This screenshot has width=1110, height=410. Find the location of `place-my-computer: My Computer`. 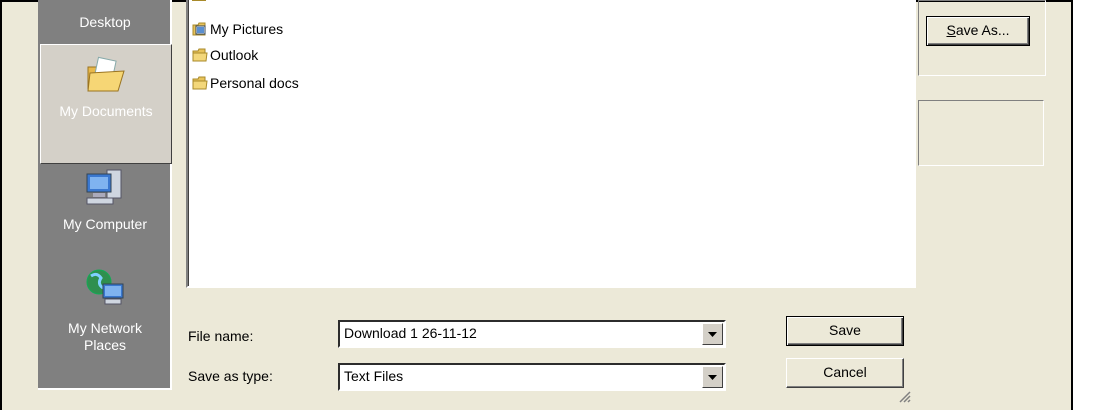

place-my-computer: My Computer is located at coordinates (105, 209).